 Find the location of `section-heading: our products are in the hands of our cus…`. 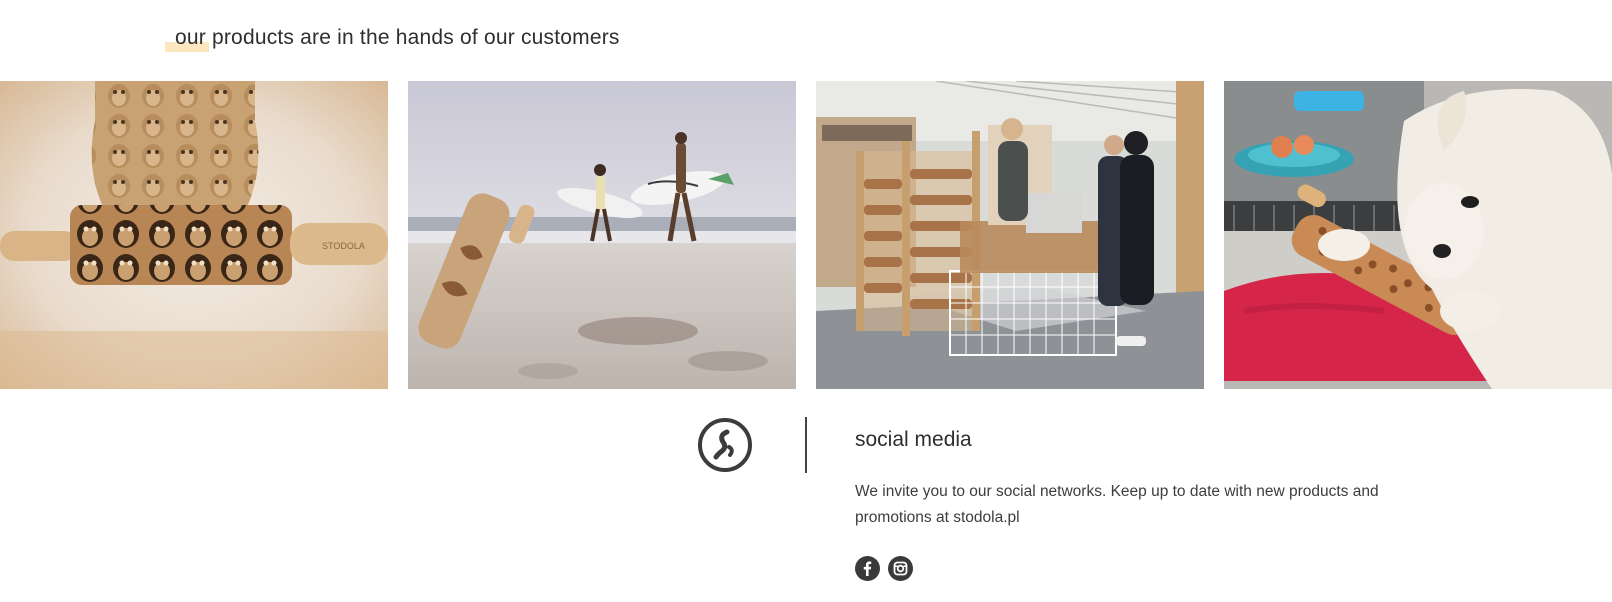

section-heading: our products are in the hands of our cus… is located at coordinates (397, 37).